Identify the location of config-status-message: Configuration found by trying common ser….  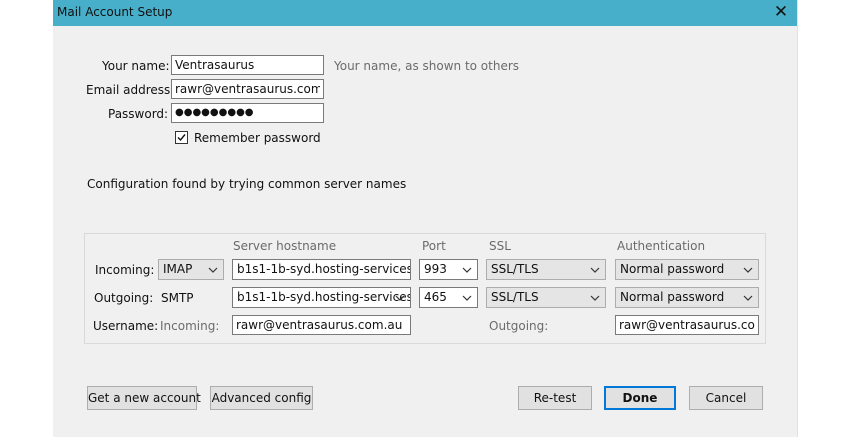
(247, 184).